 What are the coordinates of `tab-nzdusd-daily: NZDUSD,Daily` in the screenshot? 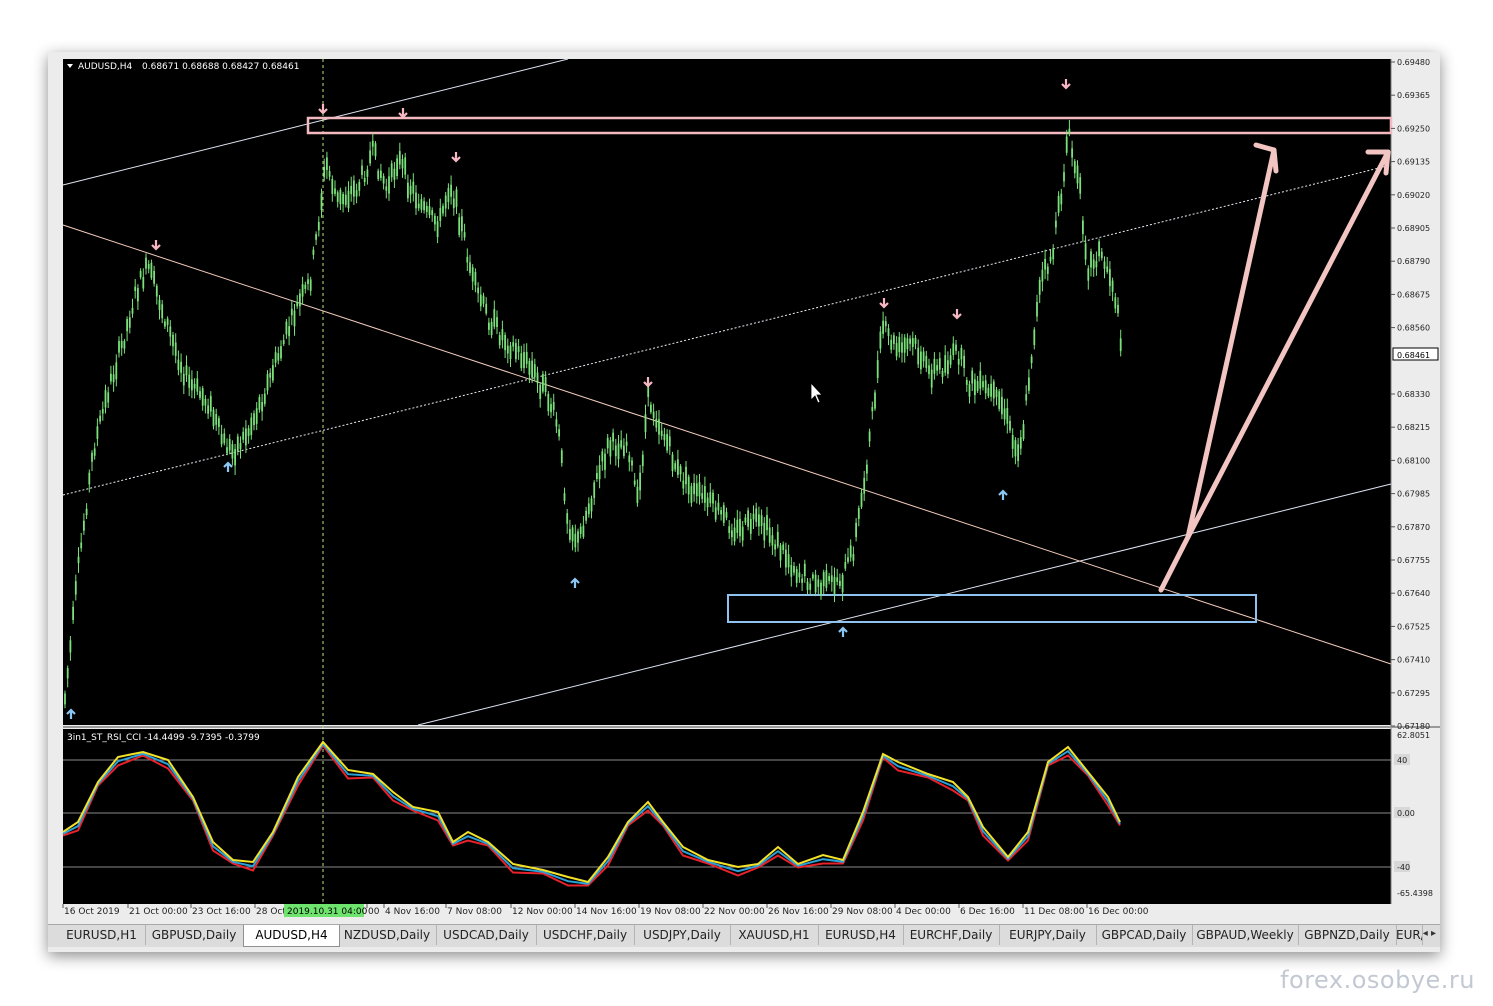 It's located at (387, 935).